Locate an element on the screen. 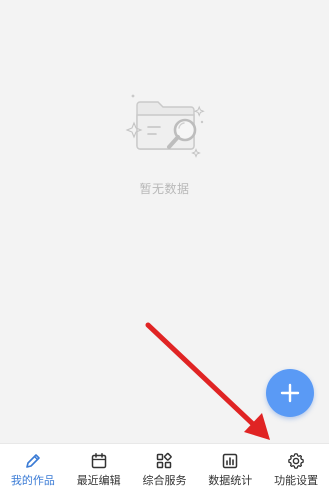  pencil-icon is located at coordinates (33, 461).